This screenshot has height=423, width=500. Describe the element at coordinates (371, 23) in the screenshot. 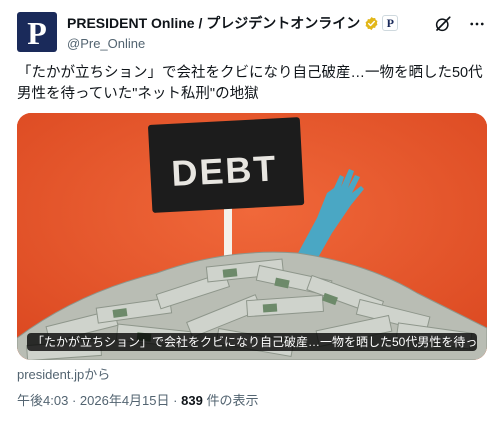

I see `verified-badge-icon` at that location.